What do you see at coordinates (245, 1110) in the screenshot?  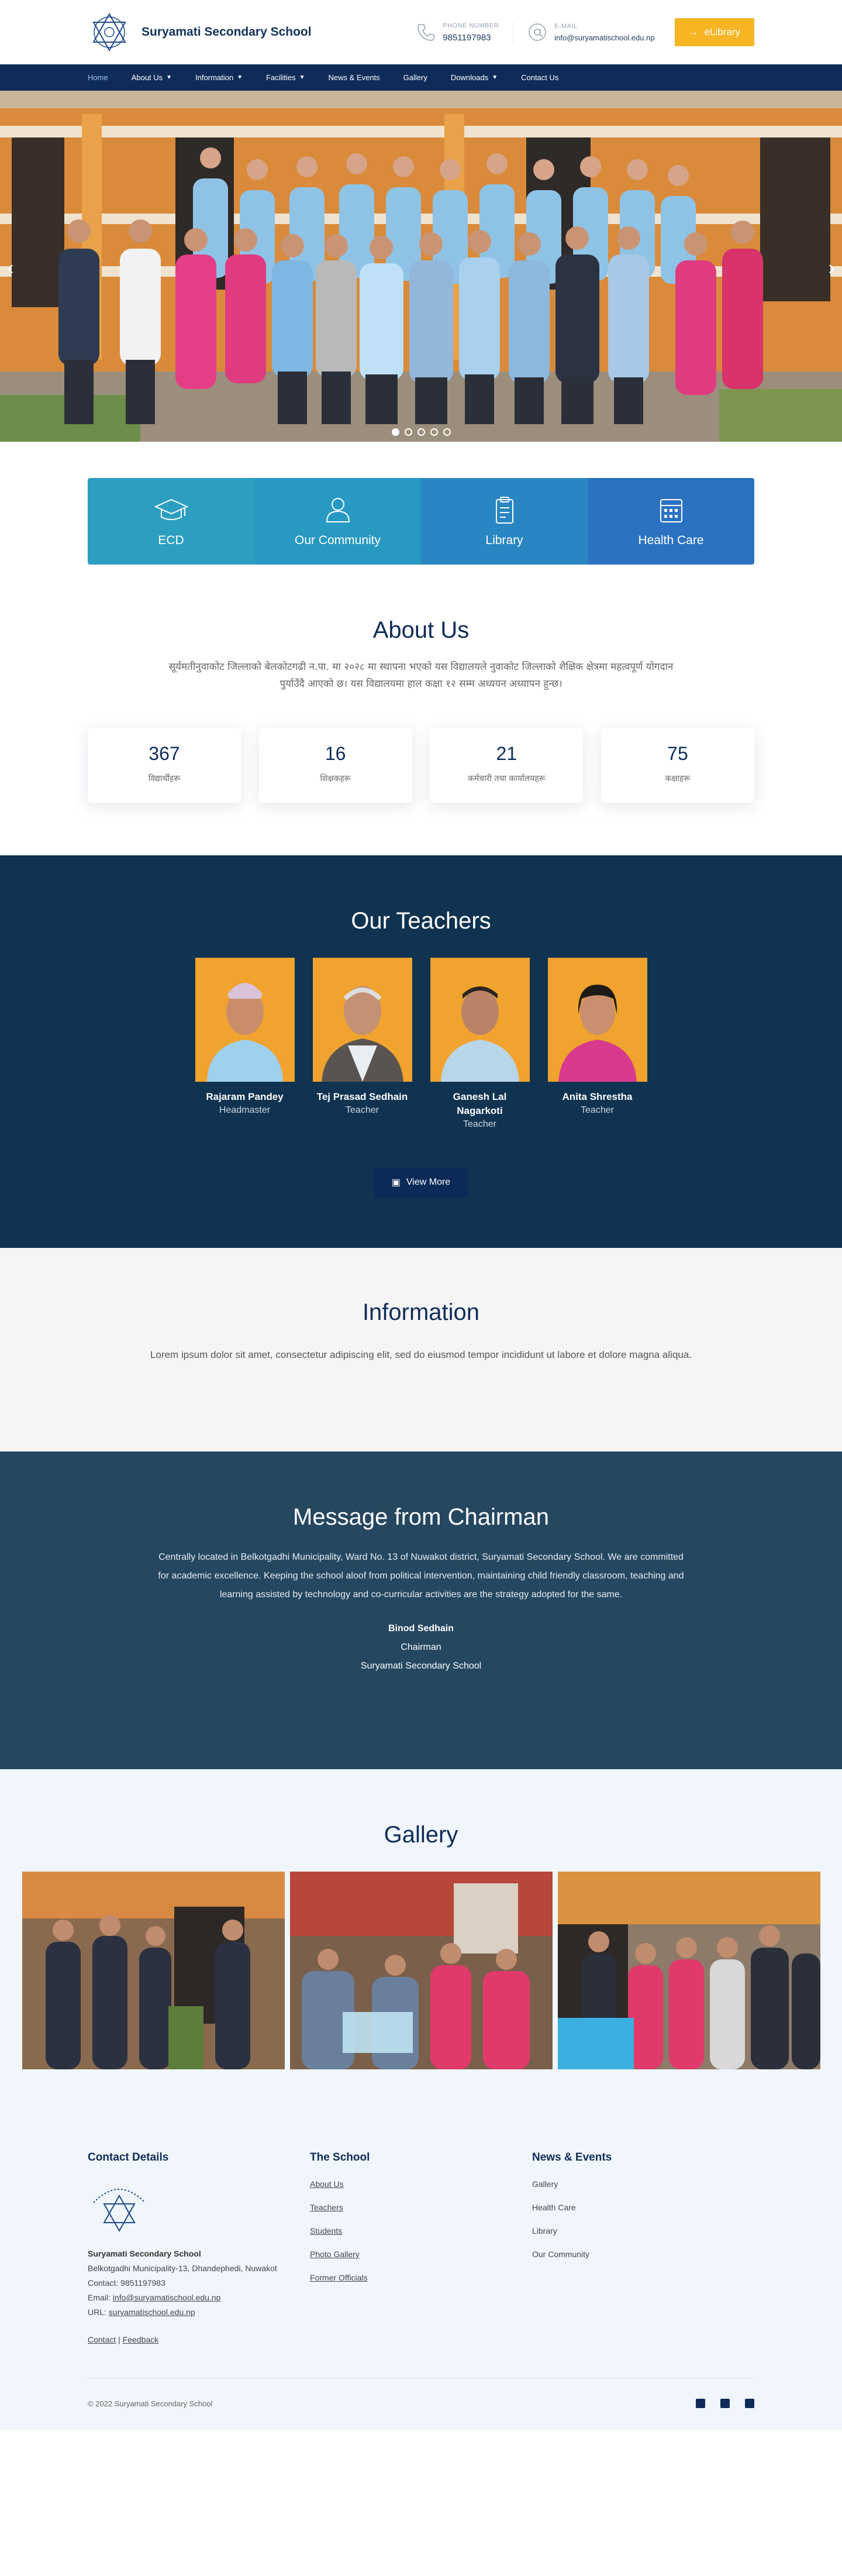 I see `teacher-role: Headmaster` at bounding box center [245, 1110].